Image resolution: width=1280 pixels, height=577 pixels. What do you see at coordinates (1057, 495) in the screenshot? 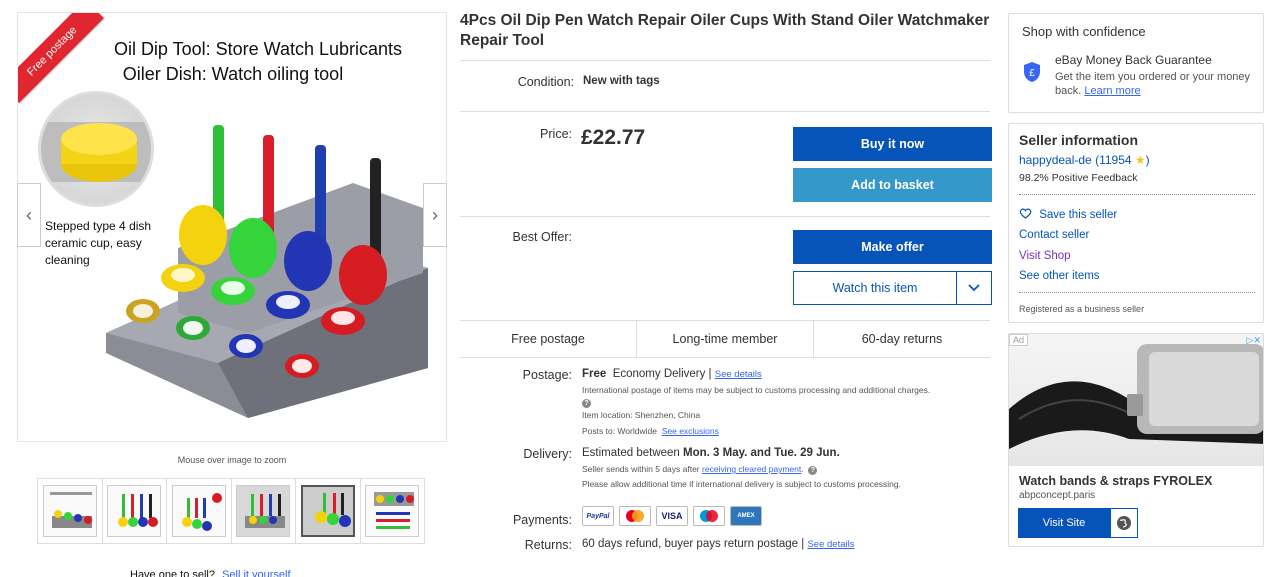
I see `ad-source: abpconcept.paris` at bounding box center [1057, 495].